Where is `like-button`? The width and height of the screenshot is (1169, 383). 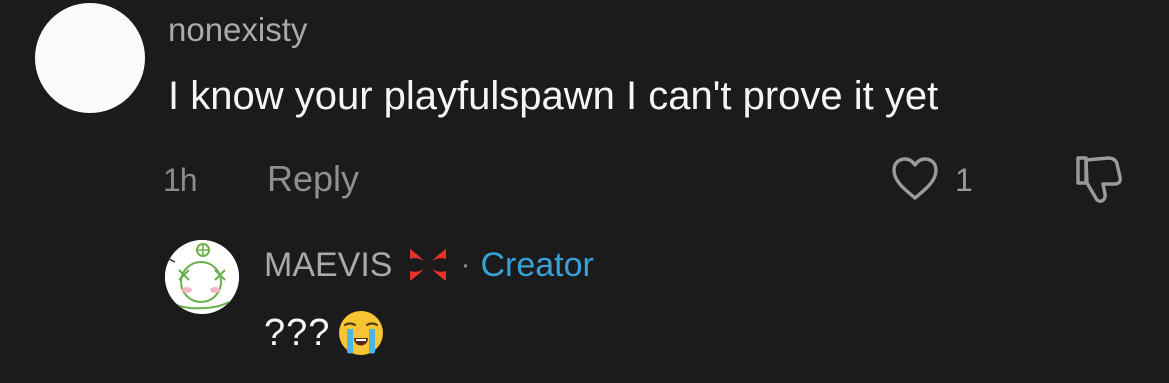 like-button is located at coordinates (915, 179).